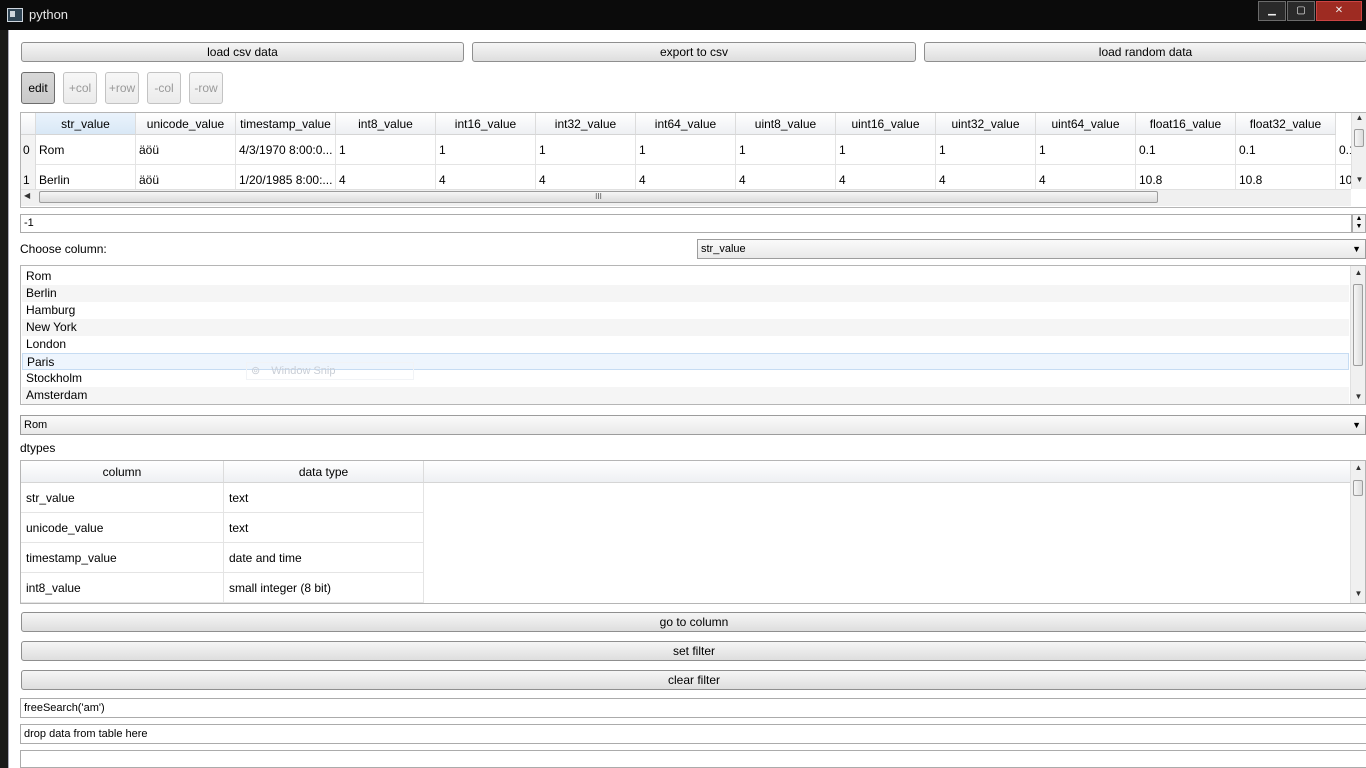 This screenshot has height=768, width=1366. What do you see at coordinates (986, 124) in the screenshot?
I see `column-header: uint32_value` at bounding box center [986, 124].